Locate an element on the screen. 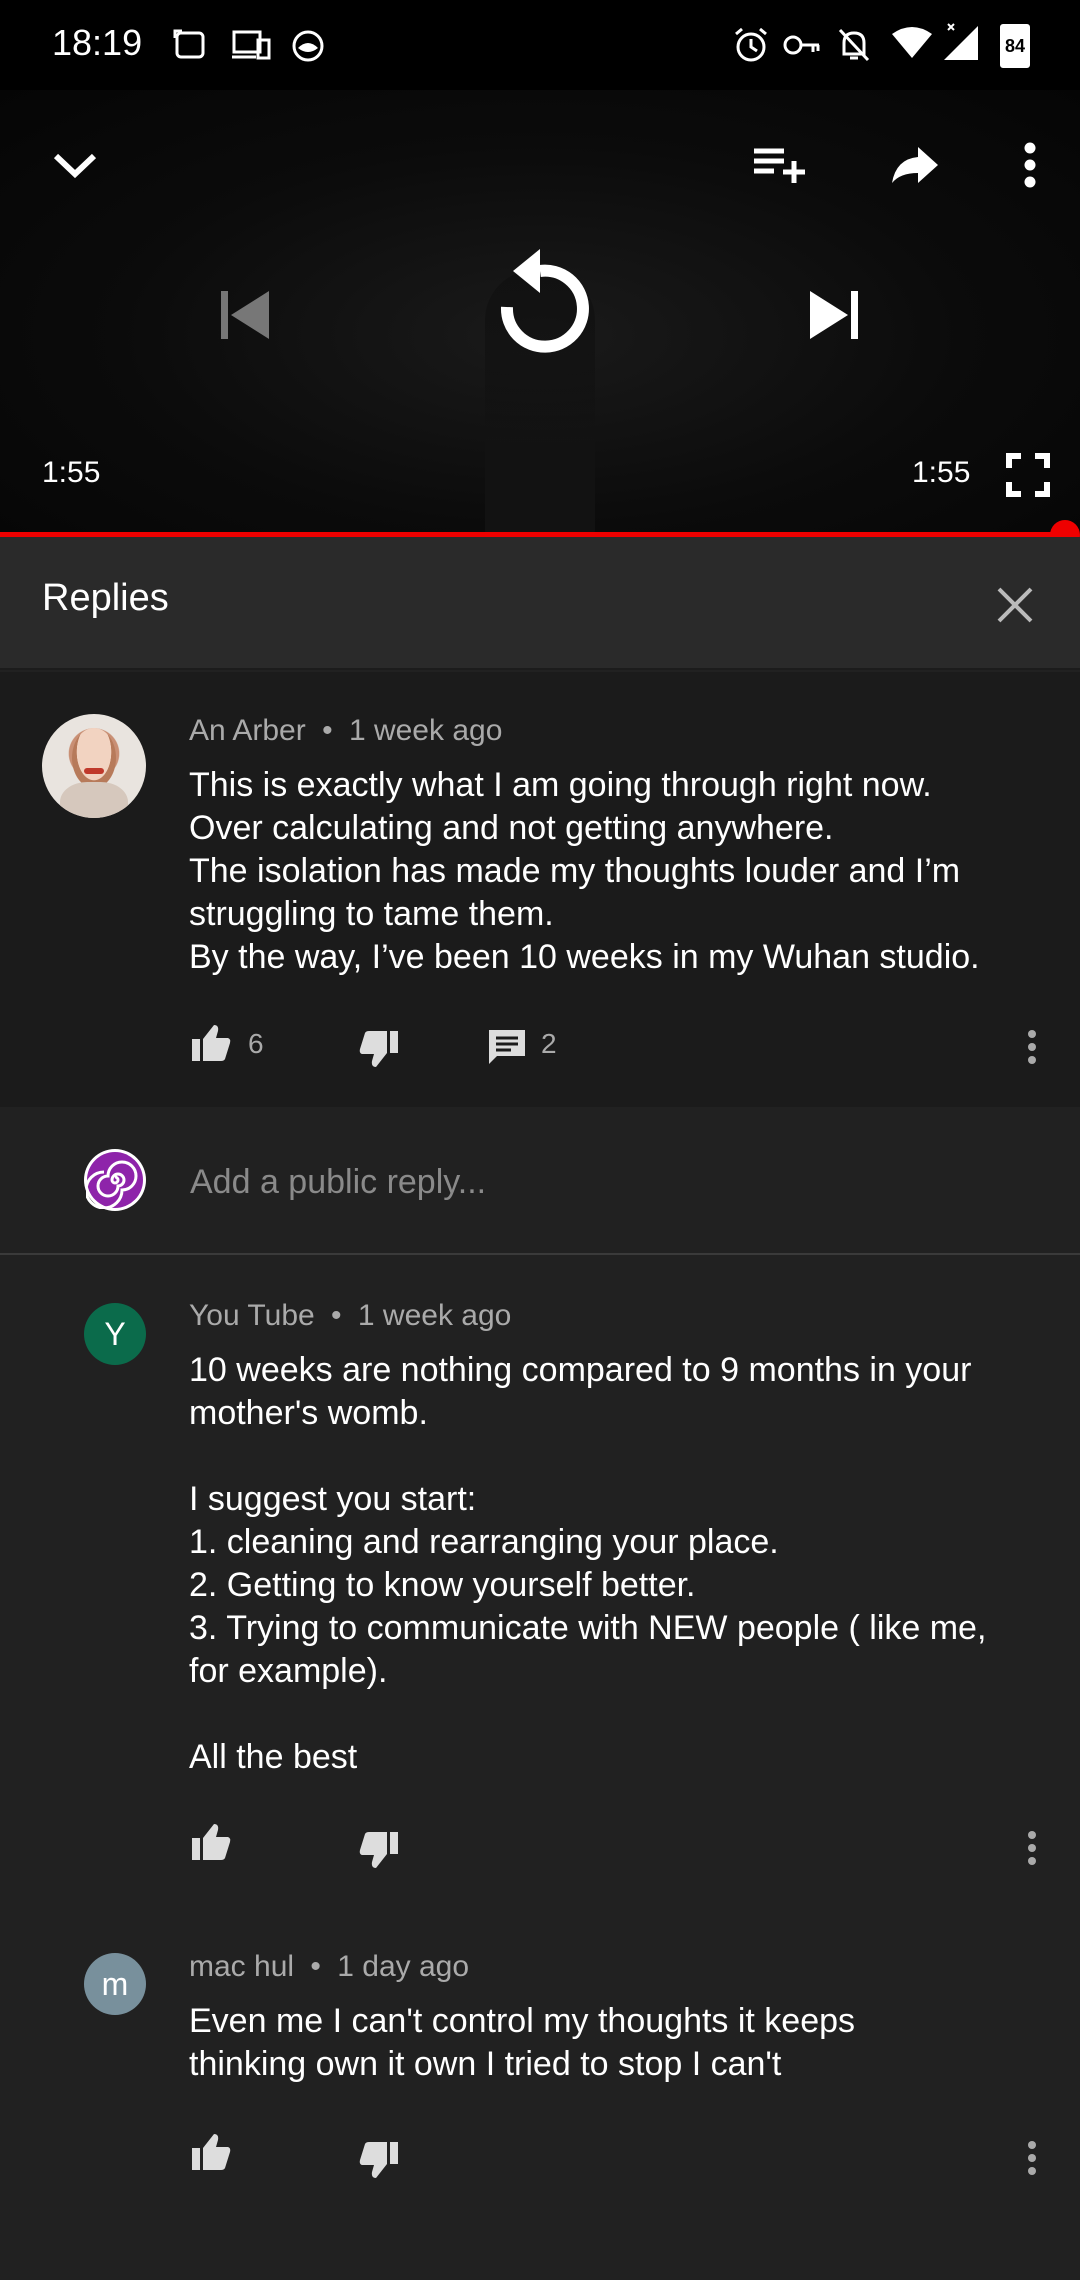 The image size is (1080, 2280). spiral-avatar-icon is located at coordinates (114, 1180).